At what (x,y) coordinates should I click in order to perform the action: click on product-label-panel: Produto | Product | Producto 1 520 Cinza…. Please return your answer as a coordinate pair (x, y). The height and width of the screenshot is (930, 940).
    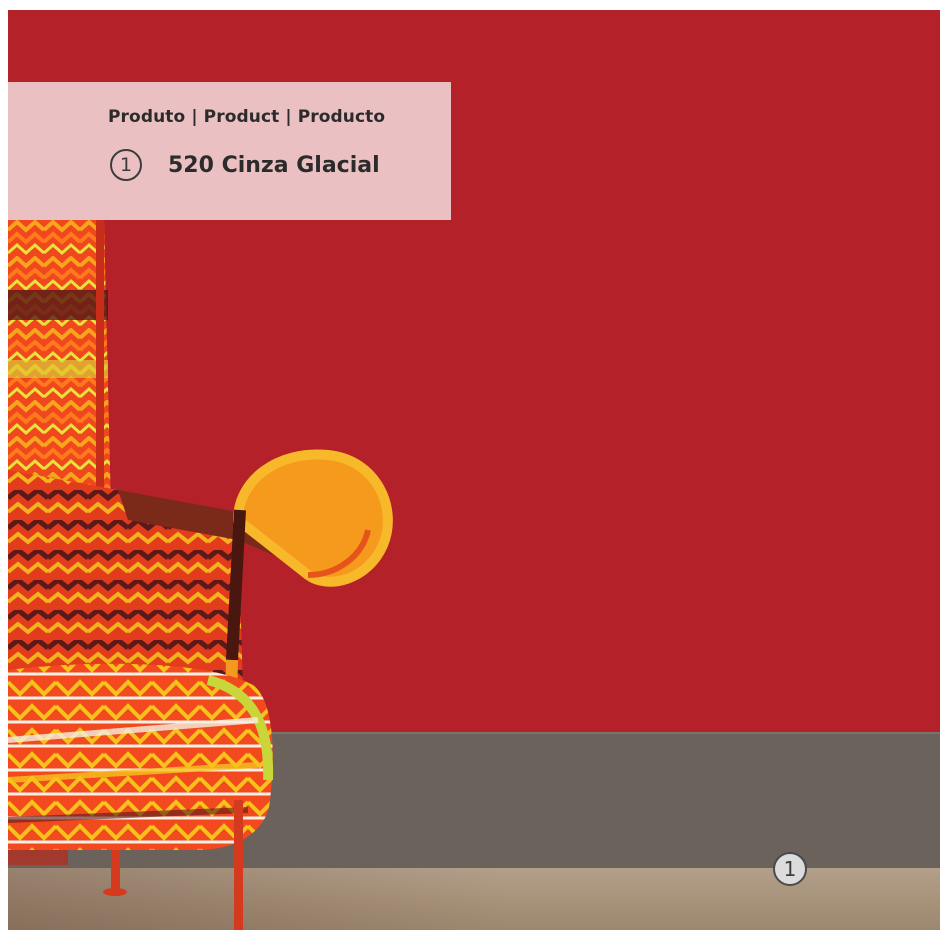
    Looking at the image, I should click on (229, 151).